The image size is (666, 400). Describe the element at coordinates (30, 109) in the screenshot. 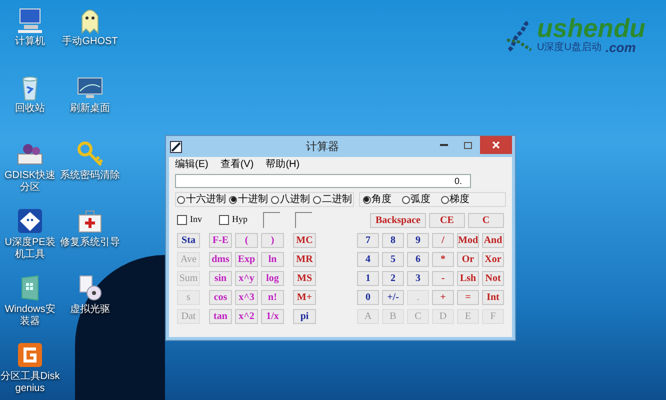

I see `desktop-icon-label: 回收站` at that location.